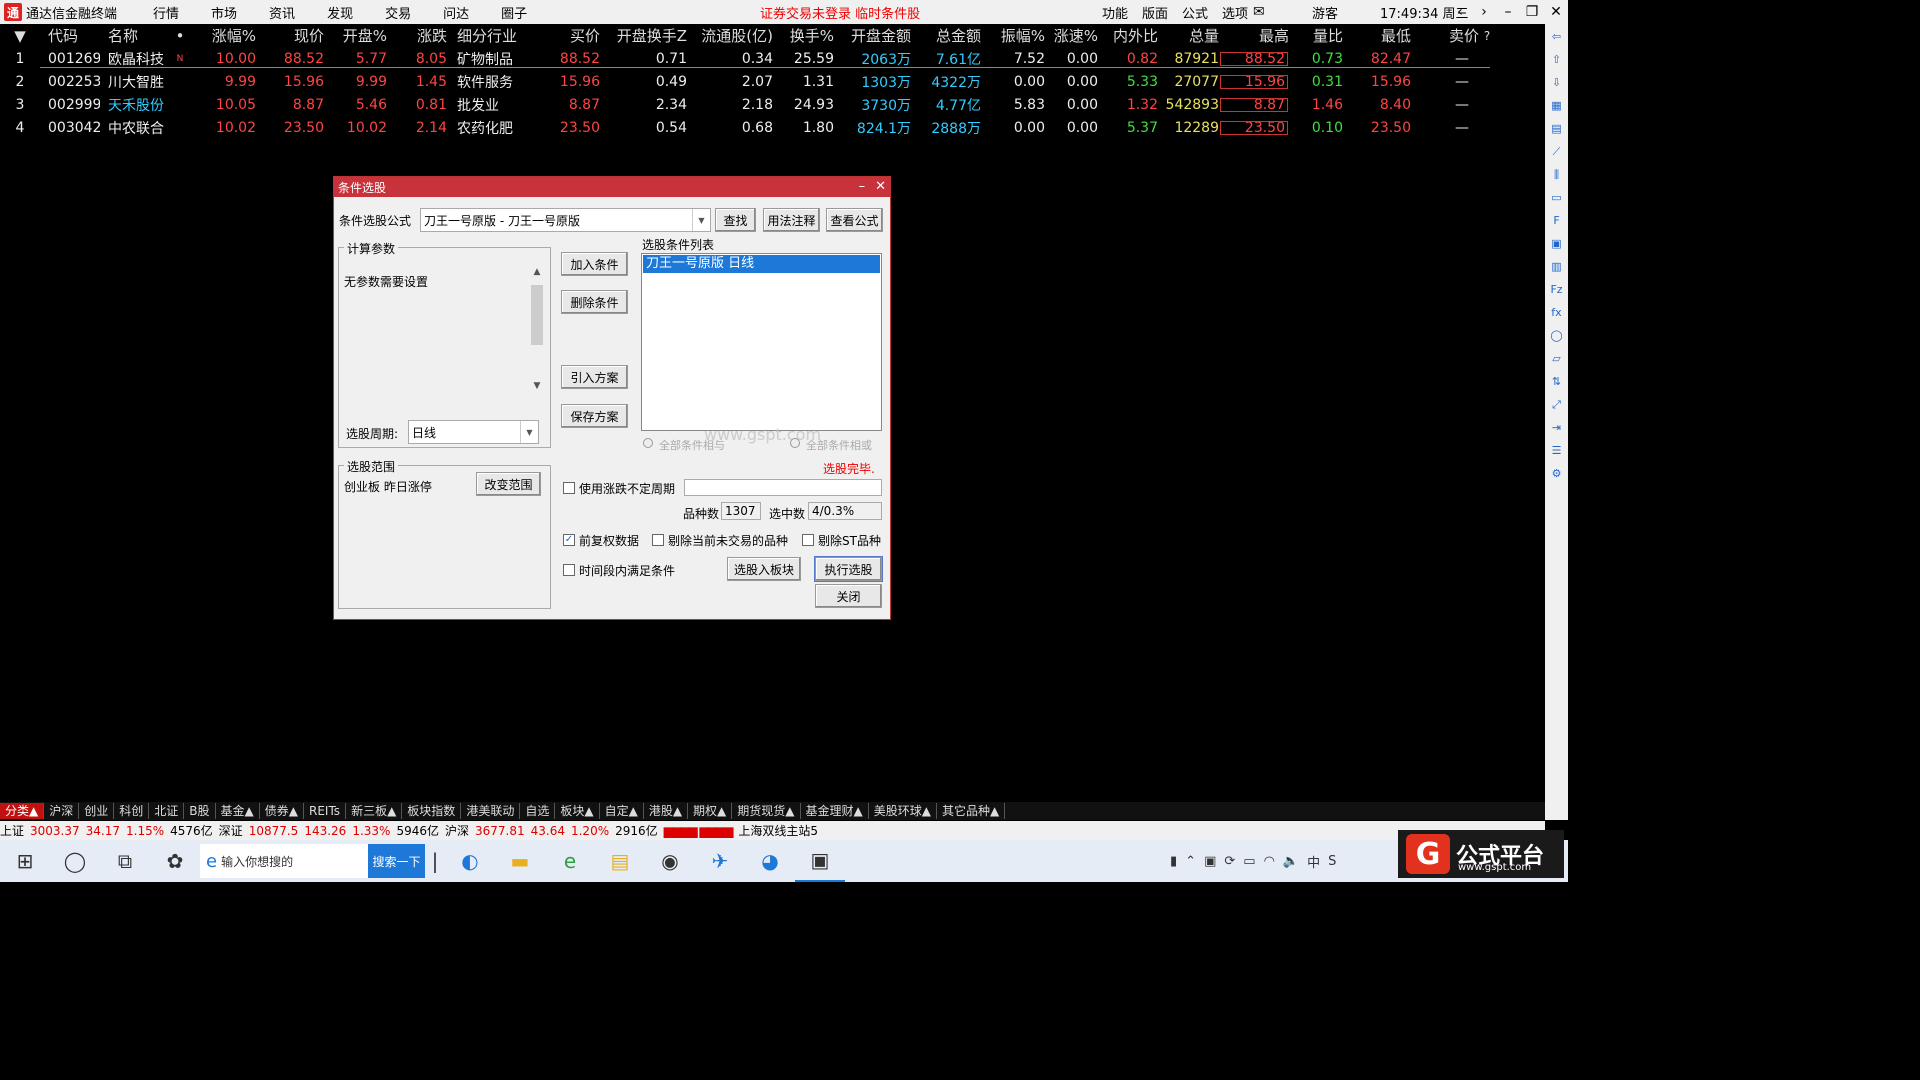  What do you see at coordinates (565, 220) in the screenshot?
I see `formula-select: 刀王一号原版 - 刀王一号原版 ▼` at bounding box center [565, 220].